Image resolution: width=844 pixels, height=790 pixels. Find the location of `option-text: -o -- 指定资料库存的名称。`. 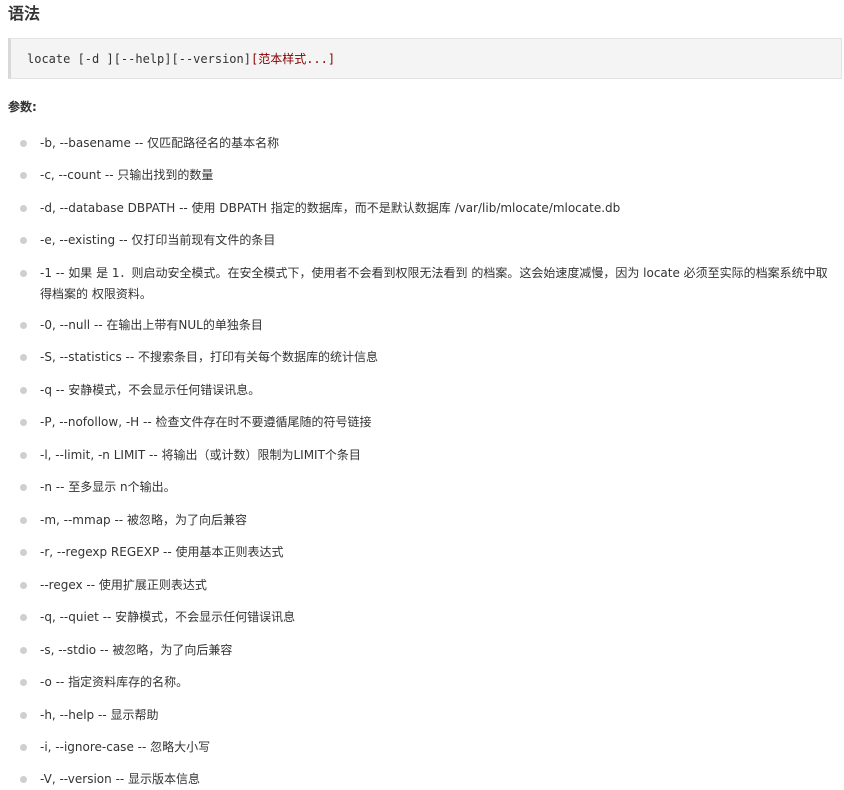

option-text: -o -- 指定资料库存的名称。 is located at coordinates (114, 682).